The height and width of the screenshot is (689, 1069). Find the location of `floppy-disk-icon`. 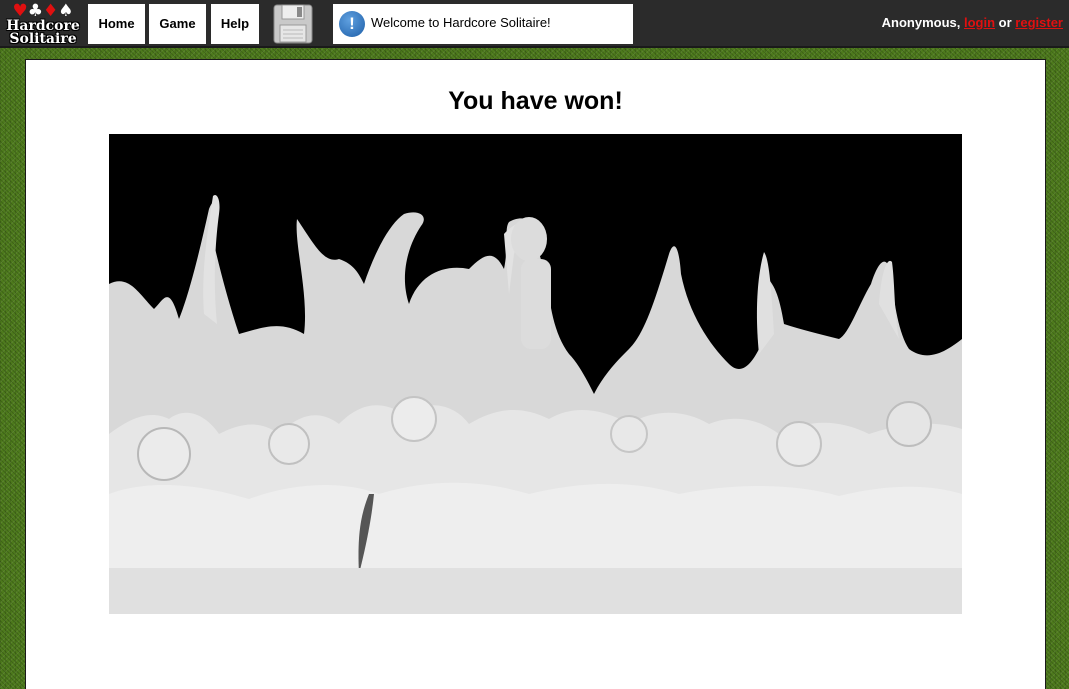

floppy-disk-icon is located at coordinates (293, 24).